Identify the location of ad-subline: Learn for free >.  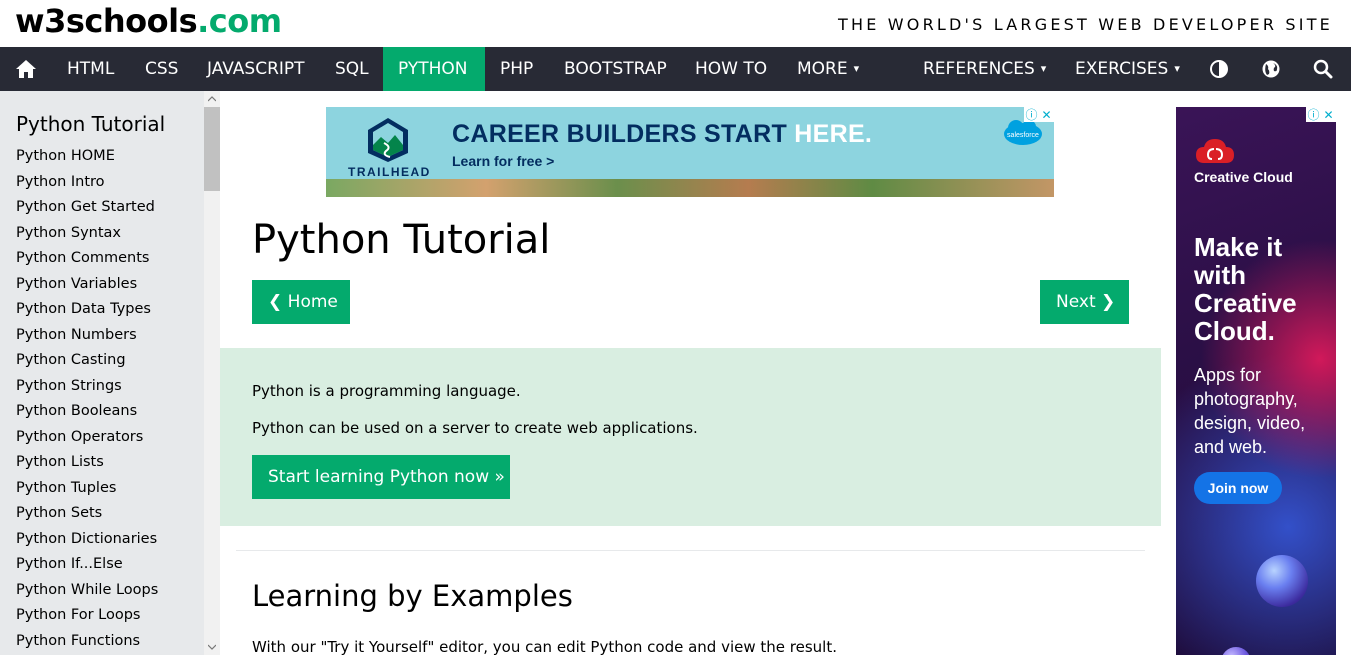
(503, 161).